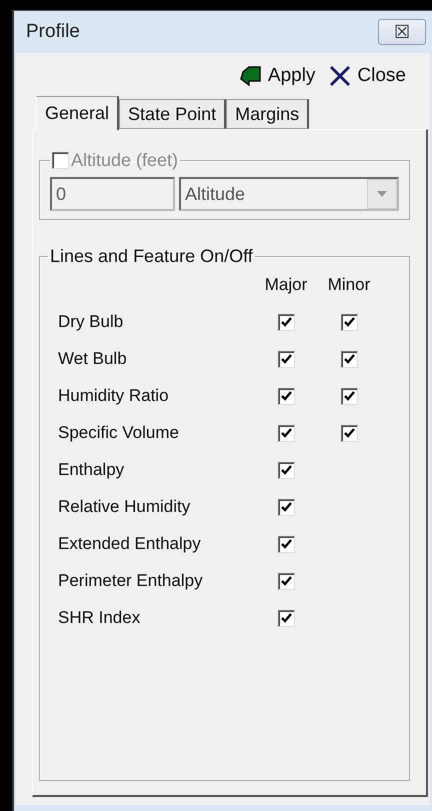 The width and height of the screenshot is (432, 811). What do you see at coordinates (124, 160) in the screenshot?
I see `group-title: Altitude (feet)` at bounding box center [124, 160].